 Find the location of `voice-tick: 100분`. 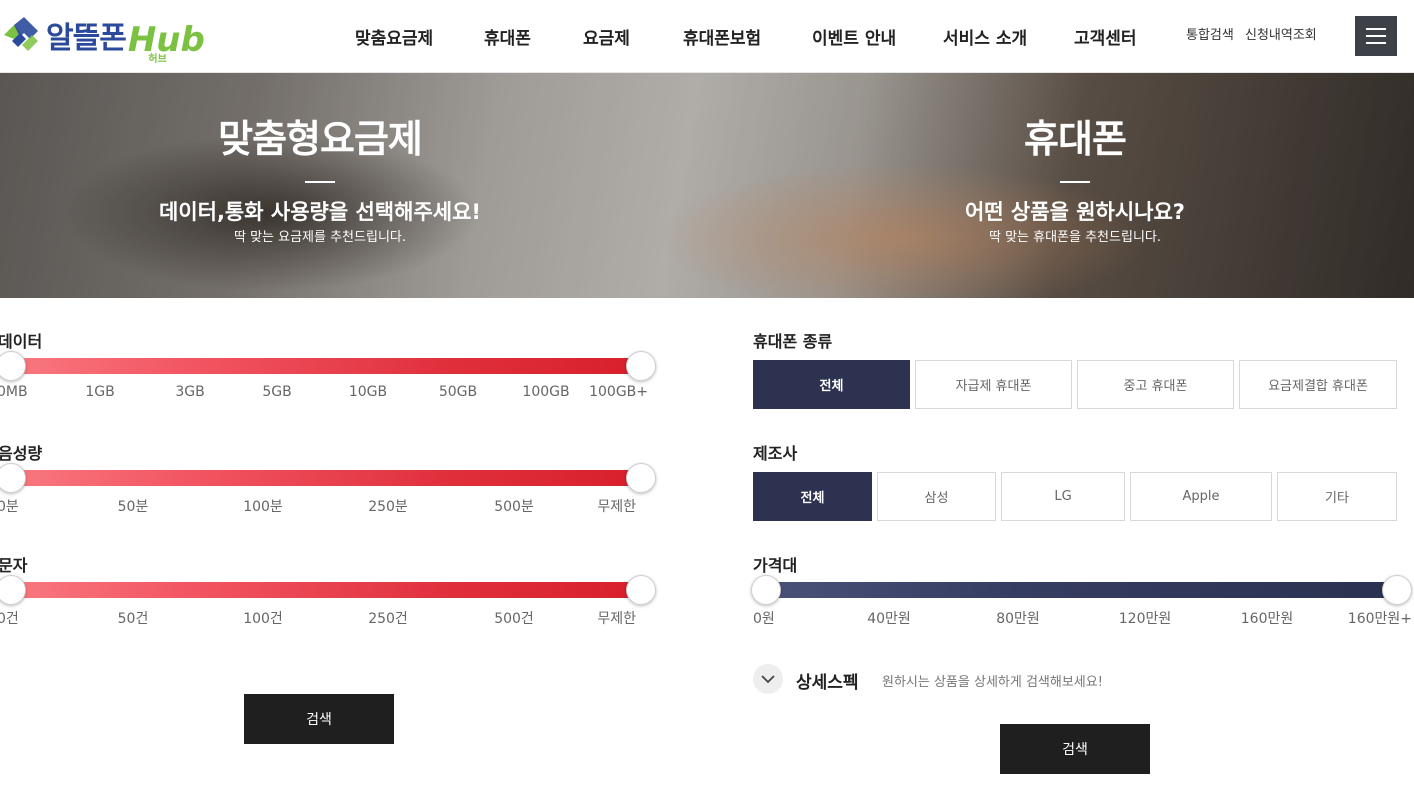

voice-tick: 100분 is located at coordinates (263, 507).